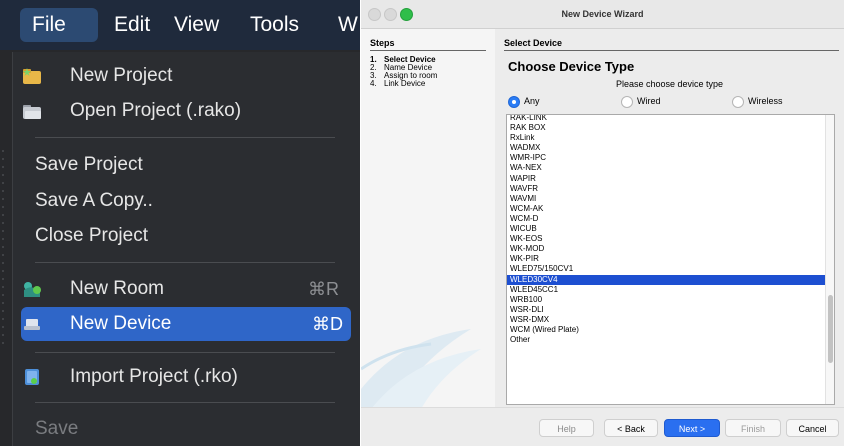 The image size is (844, 446). Describe the element at coordinates (156, 110) in the screenshot. I see `menu-item-label: Open Project (.rako)` at that location.